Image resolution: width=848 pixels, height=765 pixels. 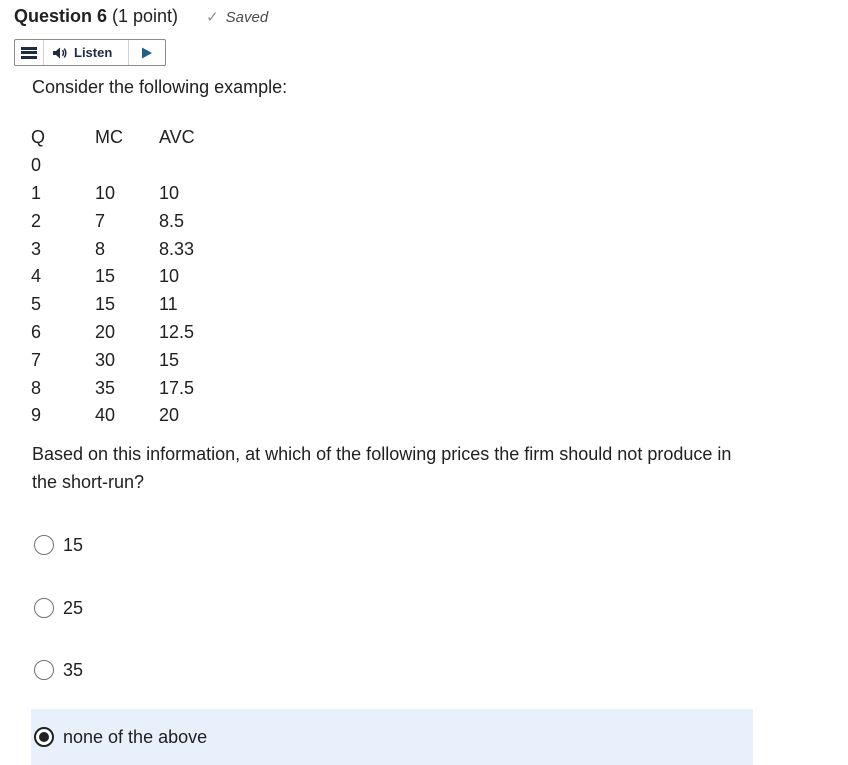 I want to click on saved-status: ✓ Saved, so click(x=237, y=17).